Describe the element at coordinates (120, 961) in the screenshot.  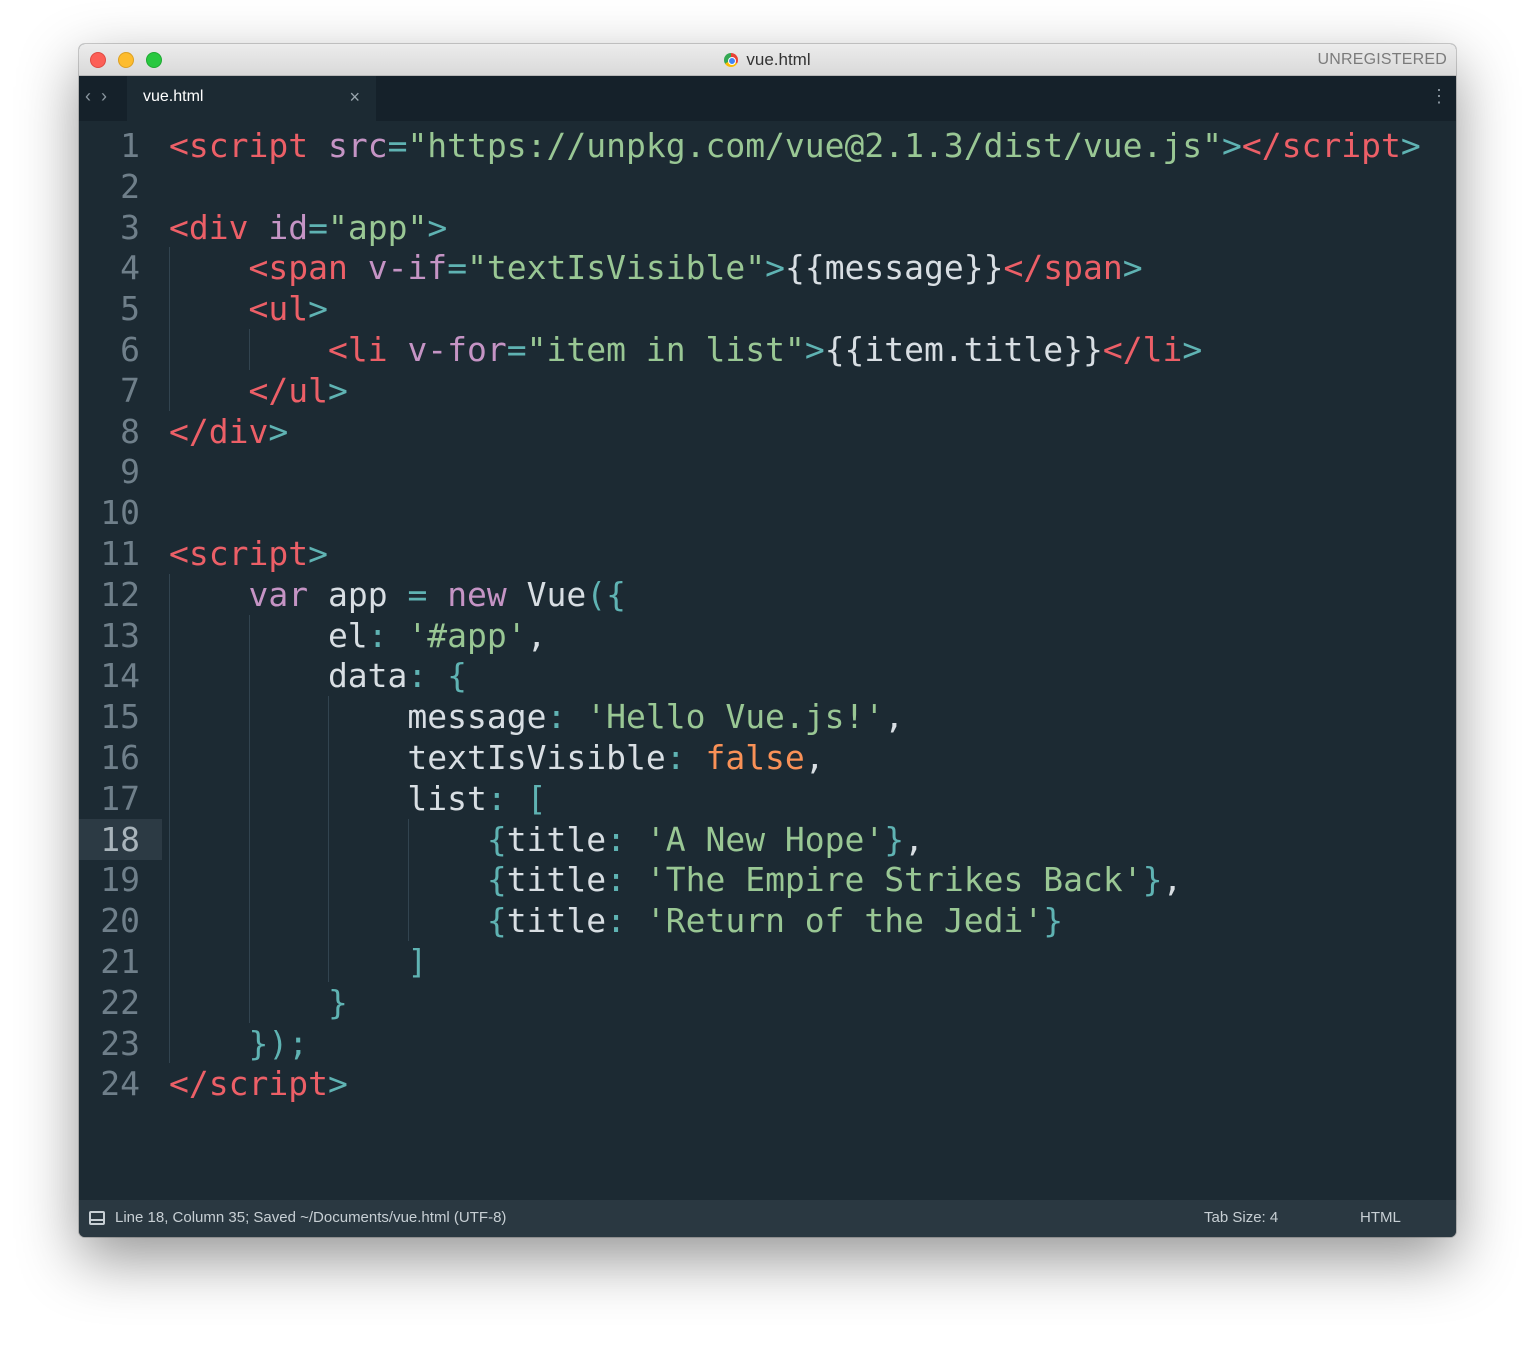
I see `line-number: 21` at that location.